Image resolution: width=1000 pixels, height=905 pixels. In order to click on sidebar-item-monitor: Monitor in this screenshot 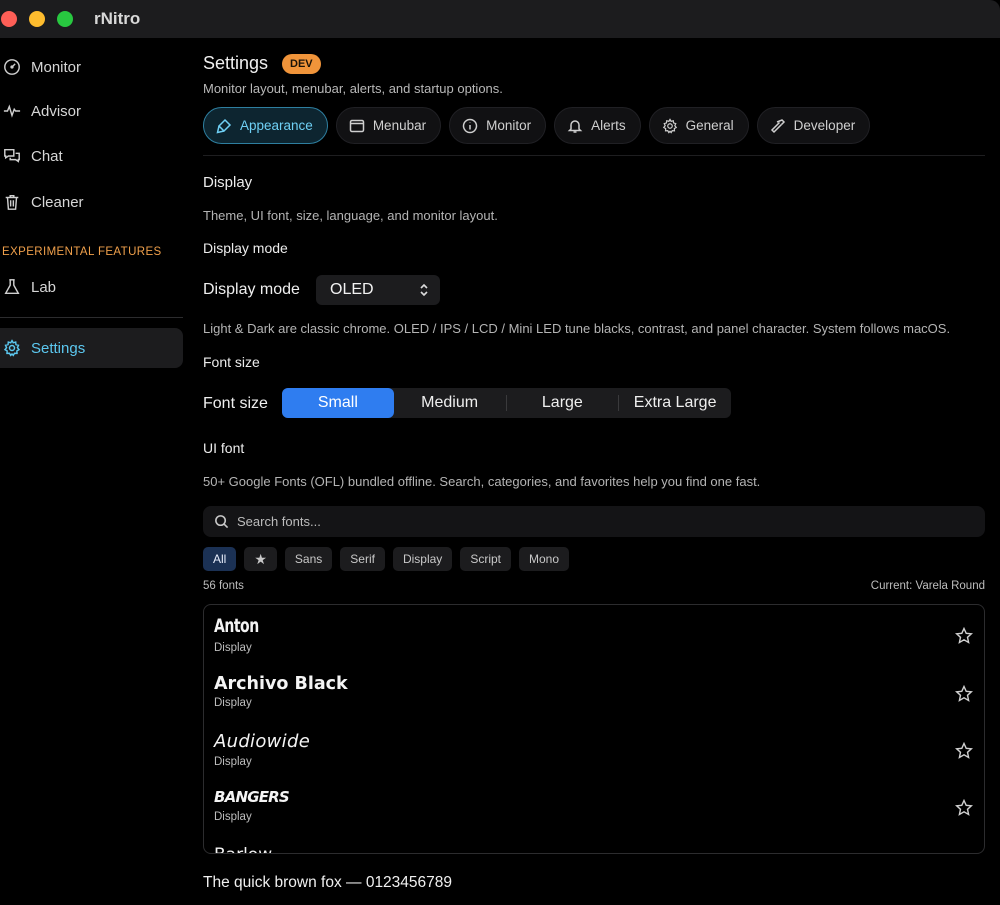, I will do `click(91, 67)`.